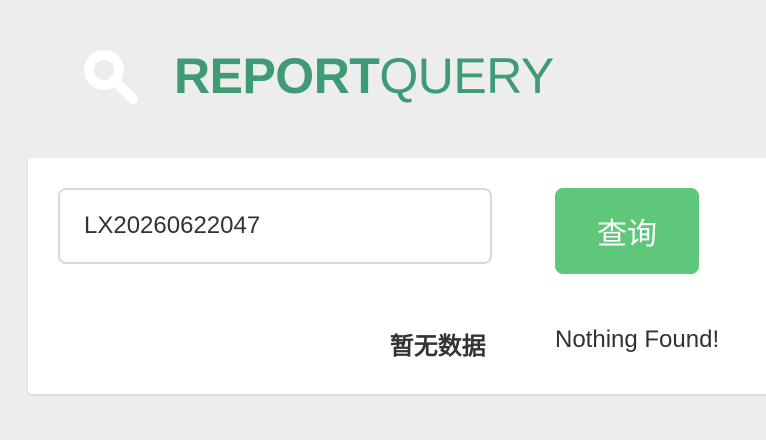 The width and height of the screenshot is (766, 440). Describe the element at coordinates (627, 231) in the screenshot. I see `query-button: 查询` at that location.